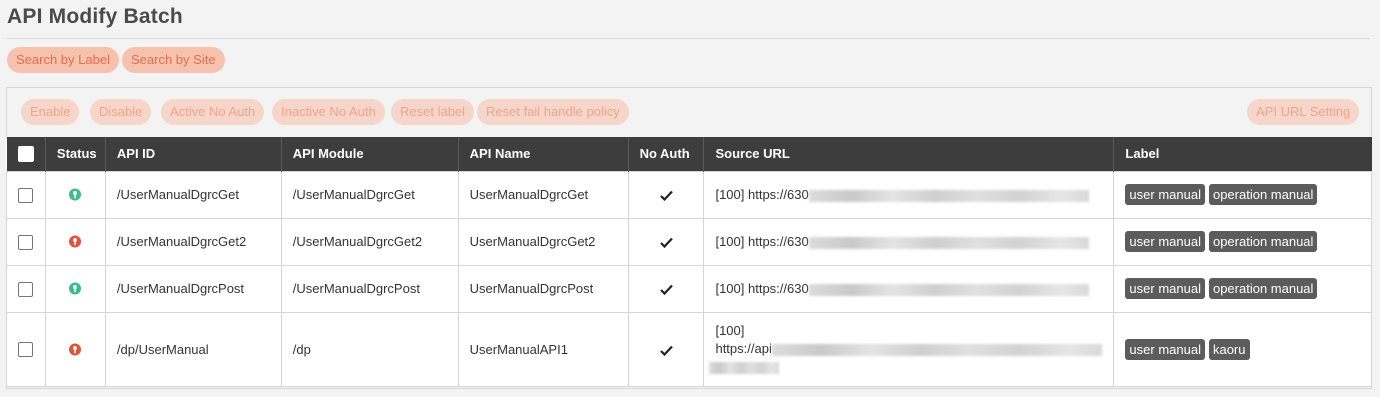 The width and height of the screenshot is (1380, 397). What do you see at coordinates (50, 112) in the screenshot?
I see `enable-button: Enable` at bounding box center [50, 112].